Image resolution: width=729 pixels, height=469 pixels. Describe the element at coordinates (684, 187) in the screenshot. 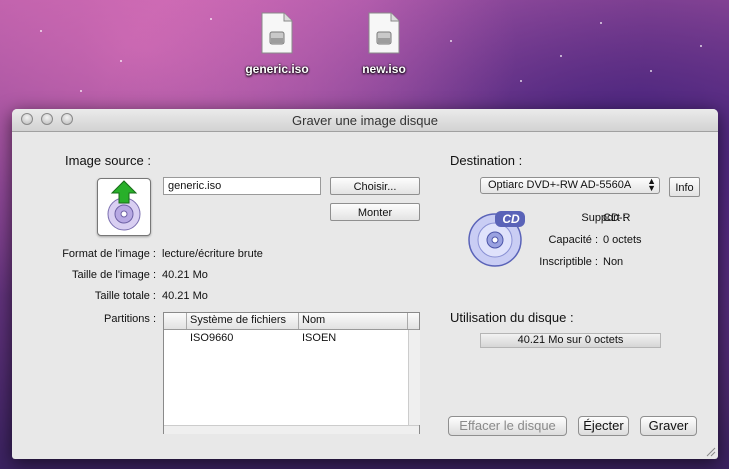

I see `info-button: Info` at that location.